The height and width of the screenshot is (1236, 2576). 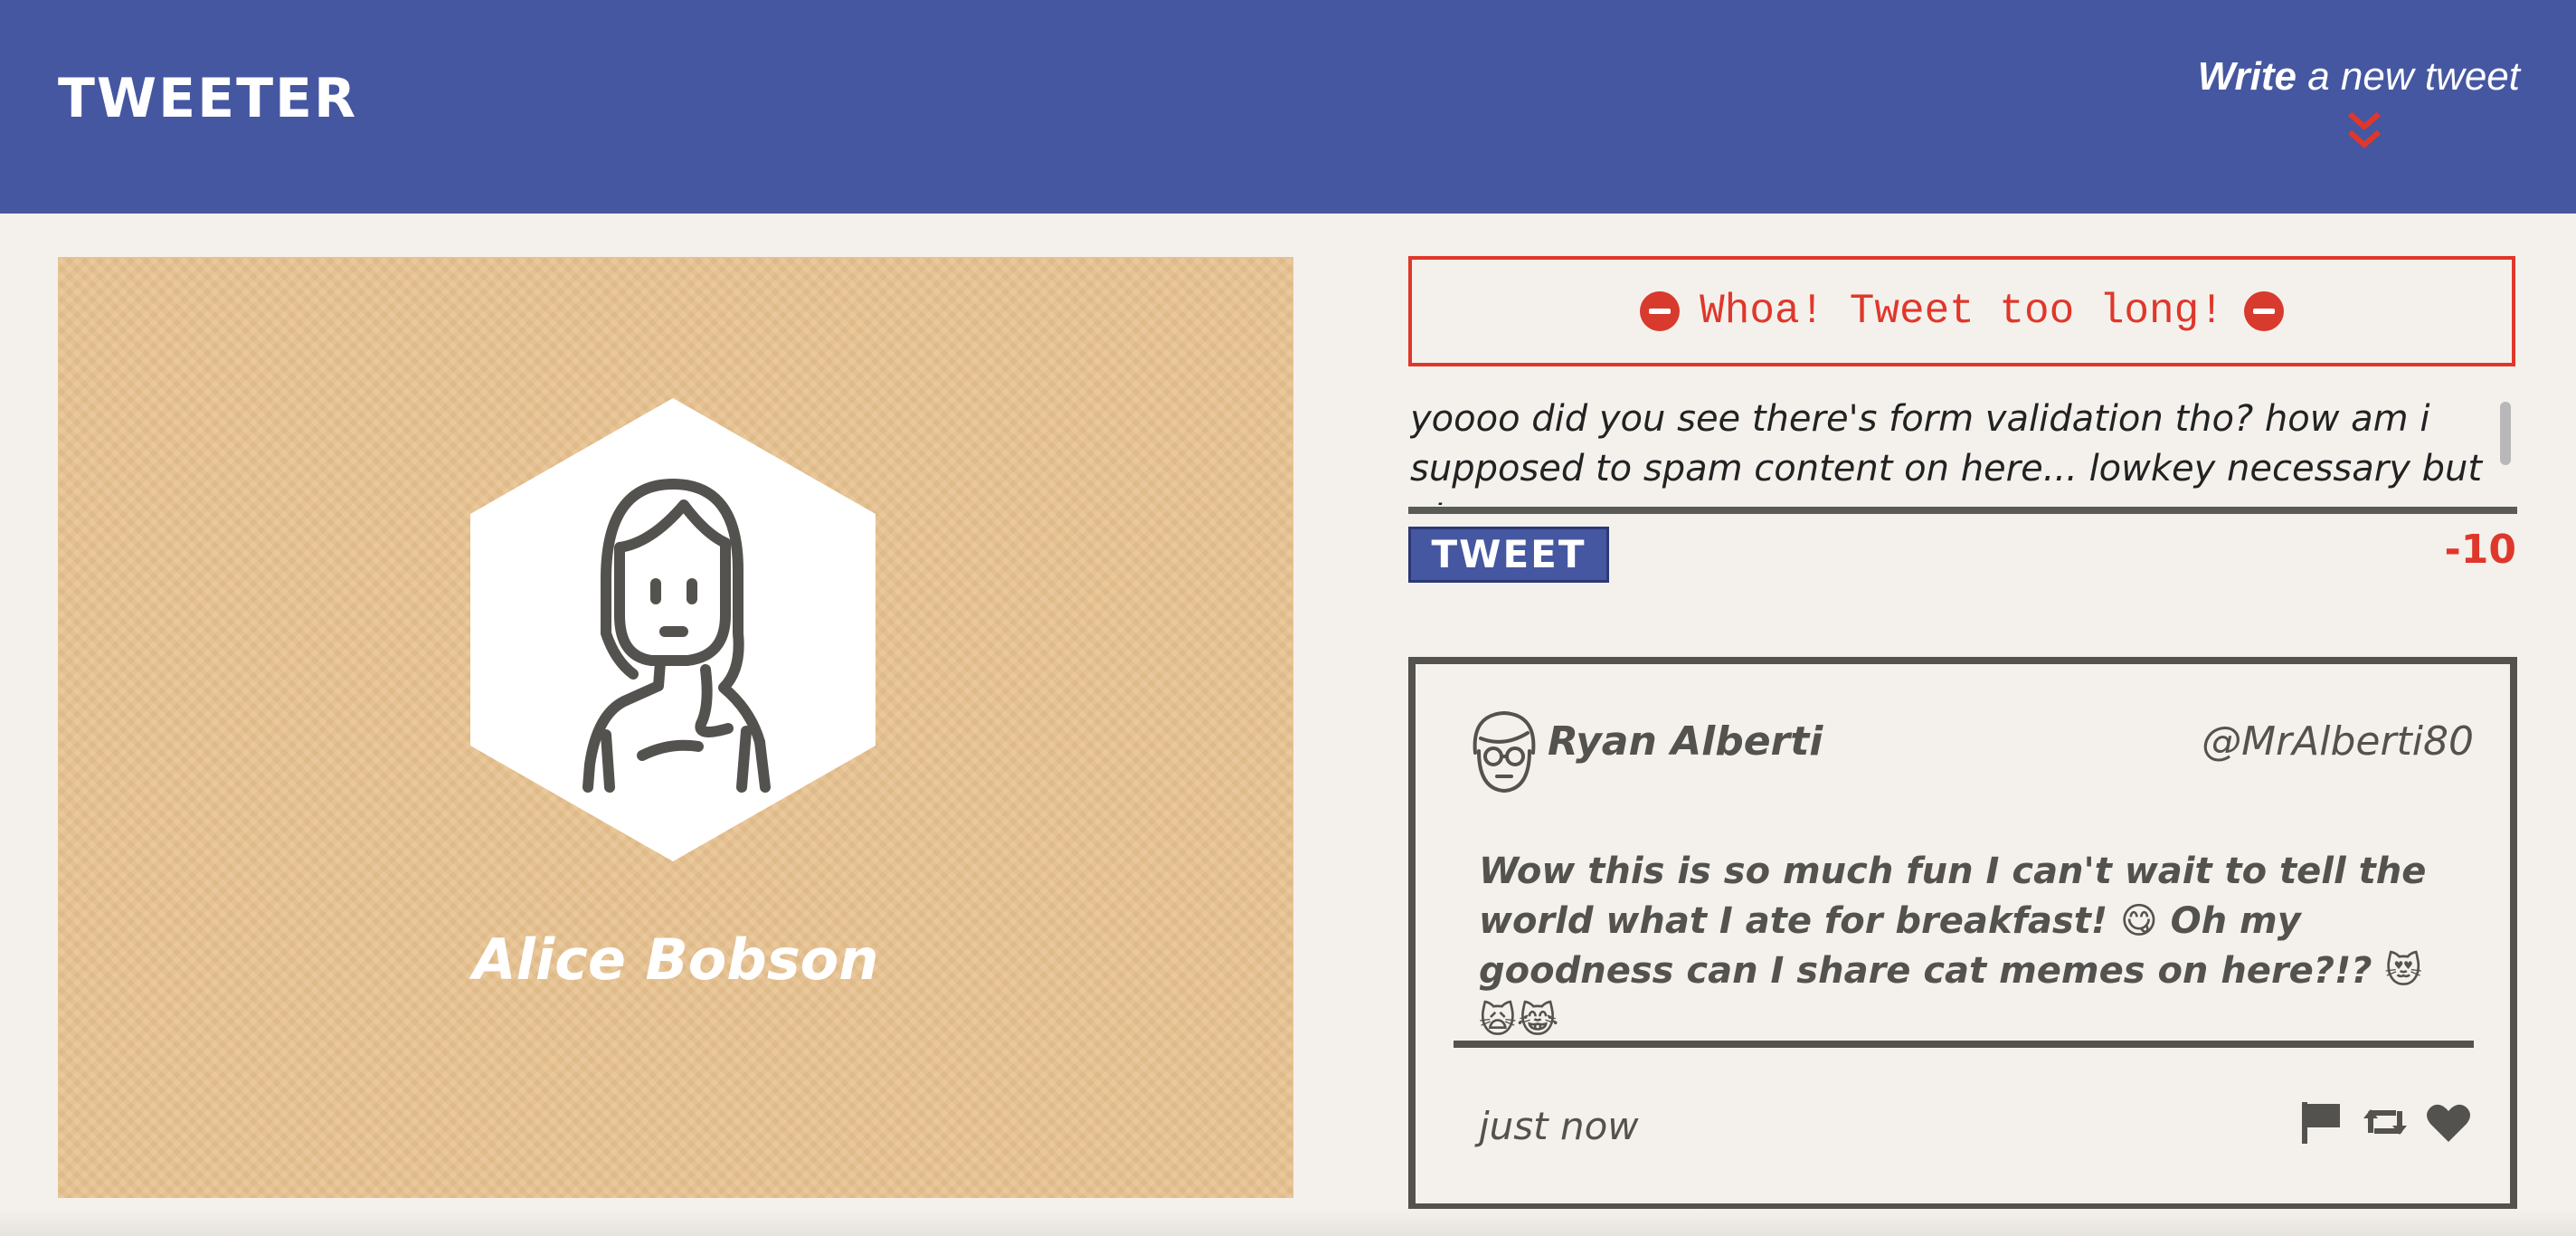 What do you see at coordinates (1504, 752) in the screenshot?
I see `user-avatar-icon` at bounding box center [1504, 752].